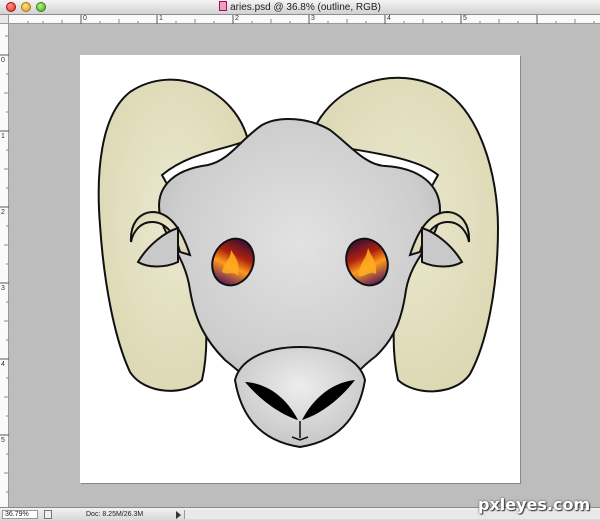 The width and height of the screenshot is (600, 521). I want to click on vertical-ruler: 0 1 2 3 4 5, so click(4, 261).